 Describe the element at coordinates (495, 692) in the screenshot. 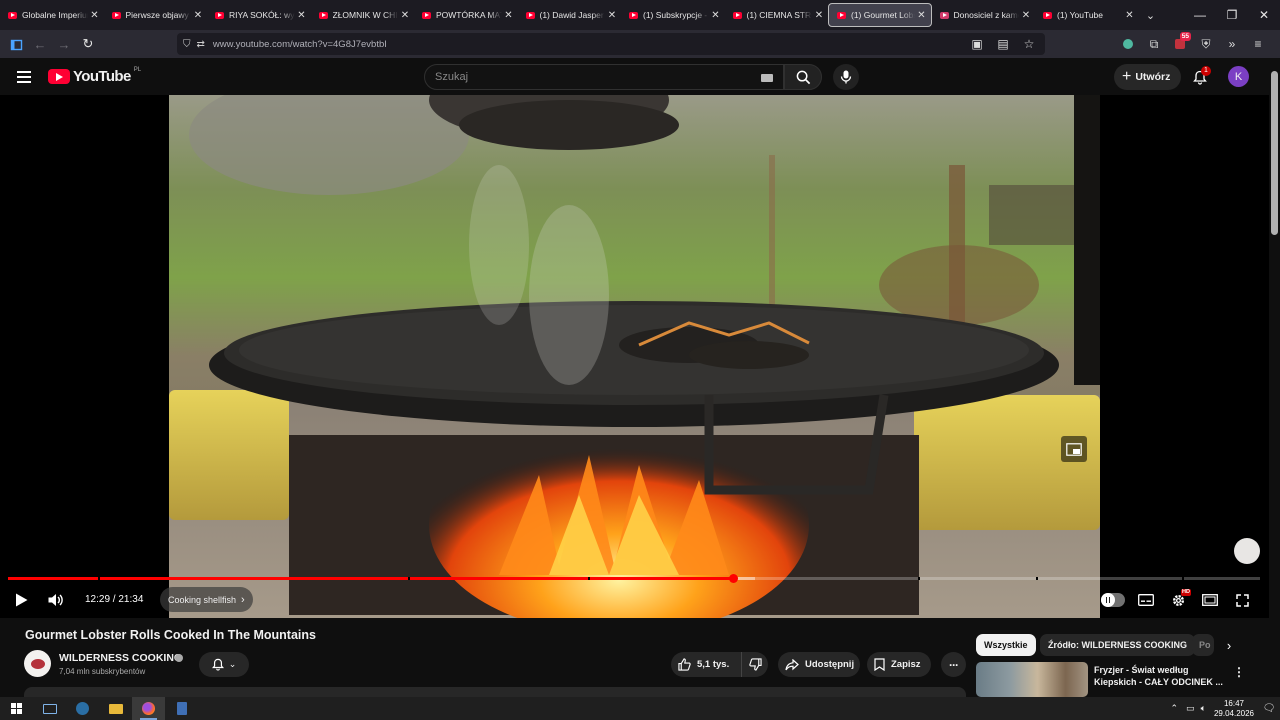

I see `description-box` at that location.